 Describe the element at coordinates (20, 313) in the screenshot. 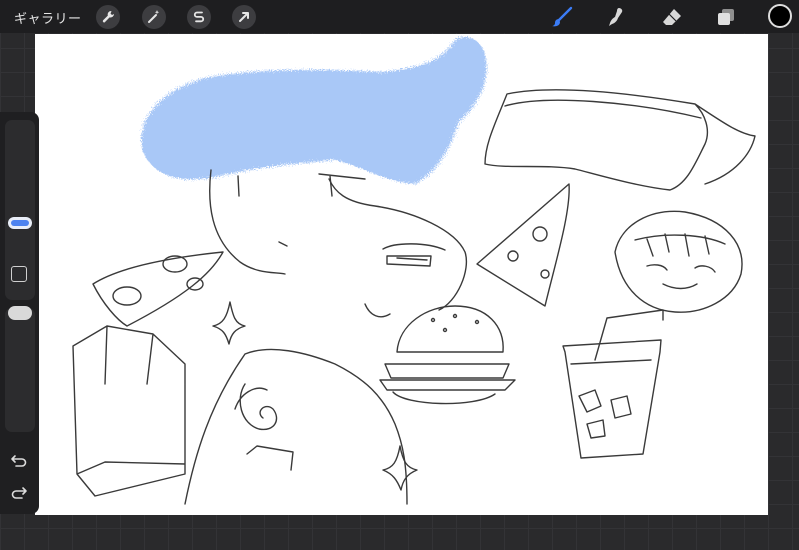

I see `opacity-slider-thumb` at that location.